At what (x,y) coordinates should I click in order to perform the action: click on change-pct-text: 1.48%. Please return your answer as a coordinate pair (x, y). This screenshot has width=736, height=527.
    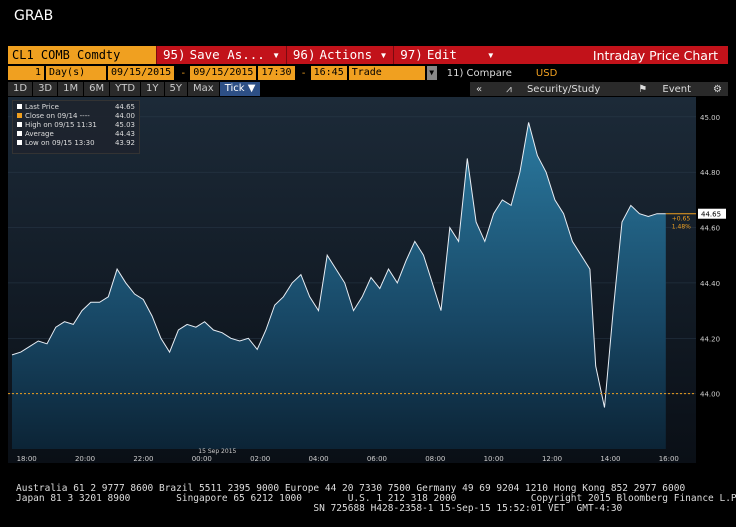
    Looking at the image, I should click on (681, 227).